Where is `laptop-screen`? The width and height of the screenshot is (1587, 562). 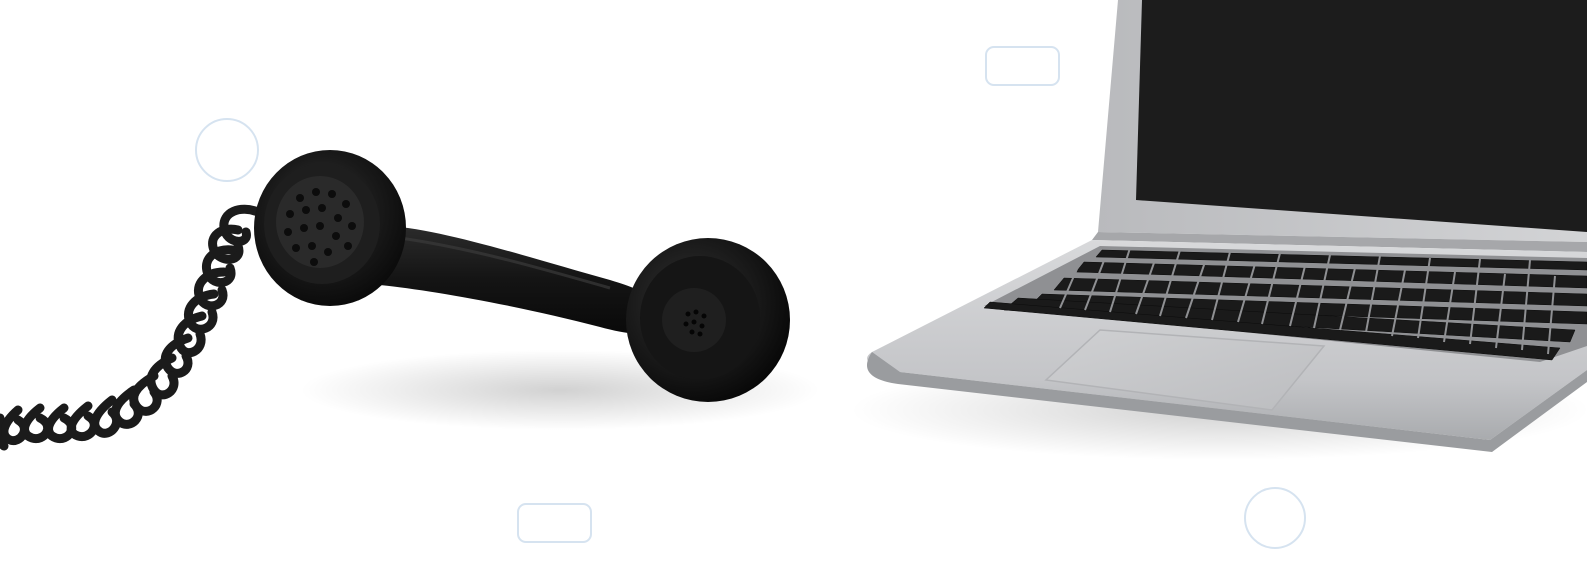
laptop-screen is located at coordinates (1361, 116).